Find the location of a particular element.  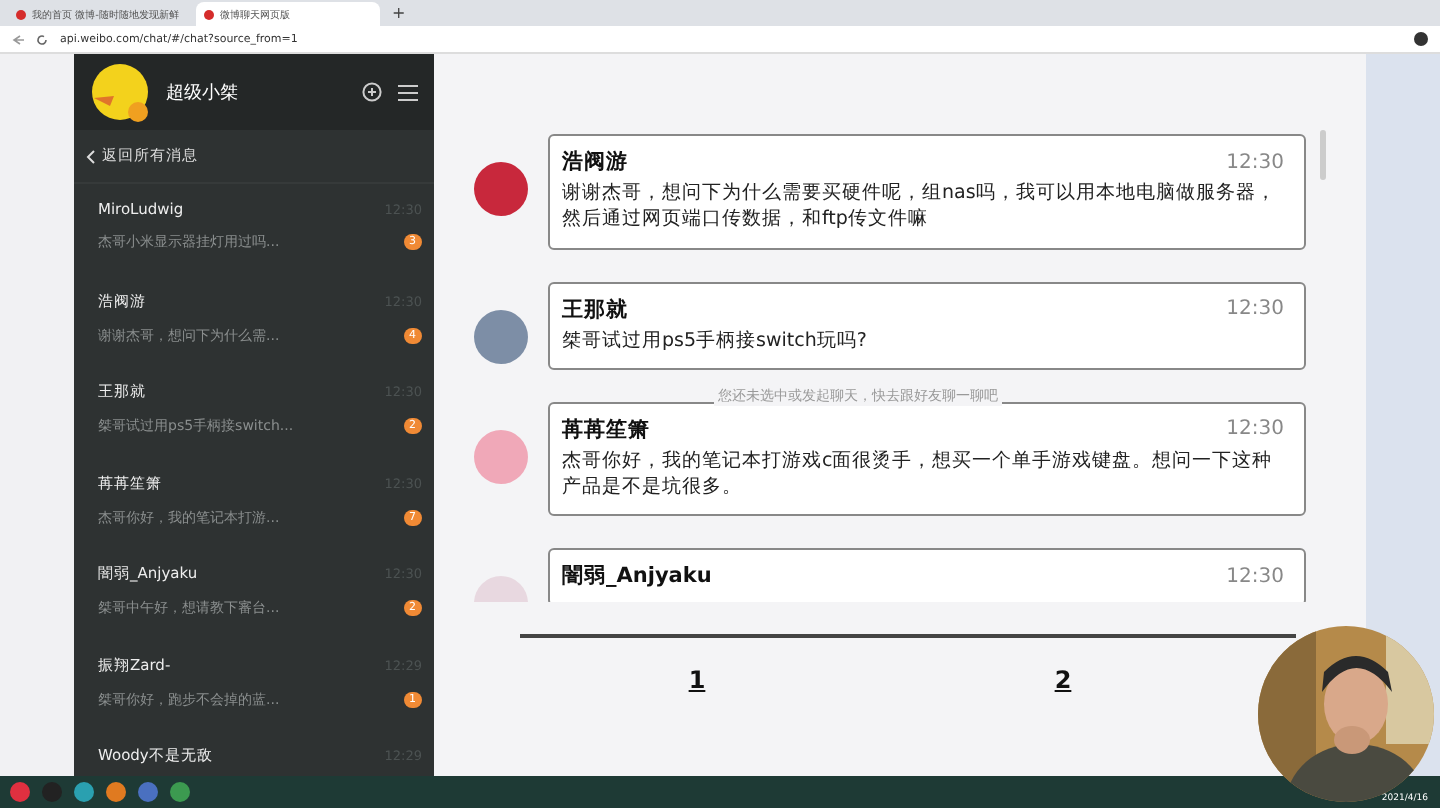

page-link: 2 is located at coordinates (1063, 680).